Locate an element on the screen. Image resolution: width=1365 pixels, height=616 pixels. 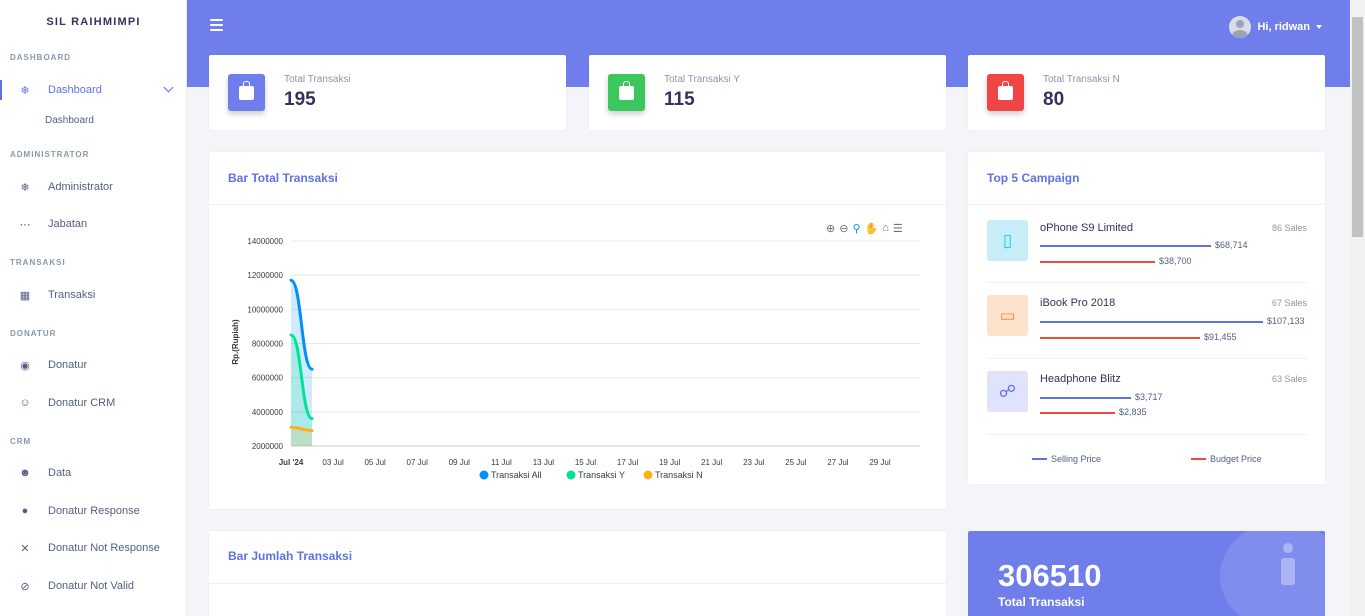
avatar is located at coordinates (1240, 27).